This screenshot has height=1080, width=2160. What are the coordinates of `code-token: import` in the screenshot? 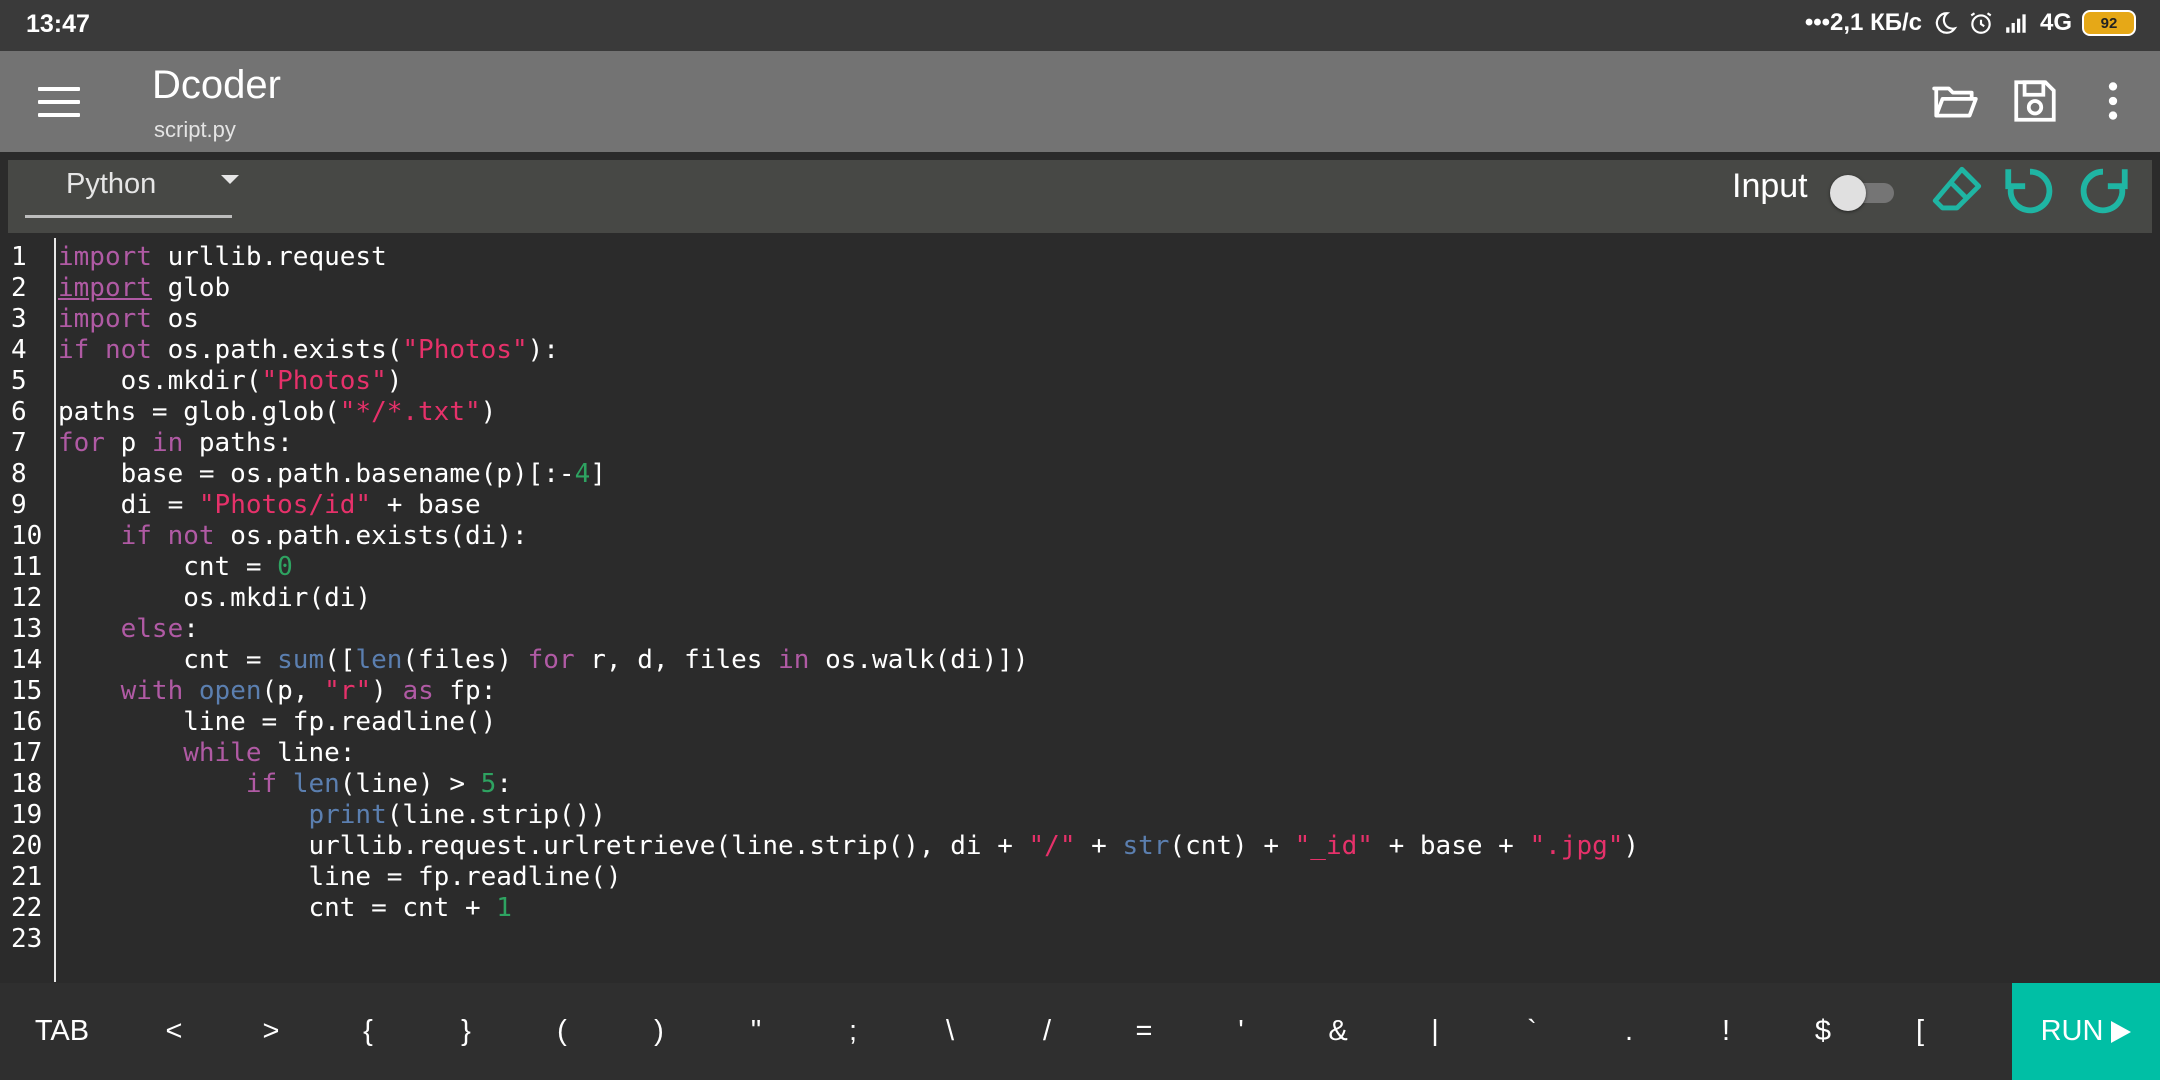 It's located at (105, 319).